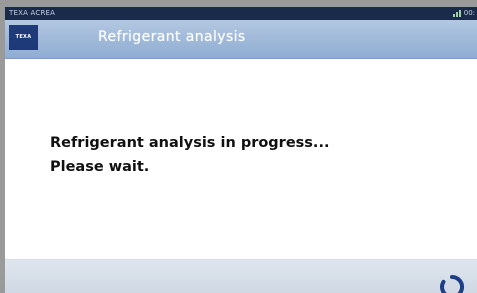 The image size is (477, 293). Describe the element at coordinates (172, 37) in the screenshot. I see `page-title: Refrigerant analysis` at that location.